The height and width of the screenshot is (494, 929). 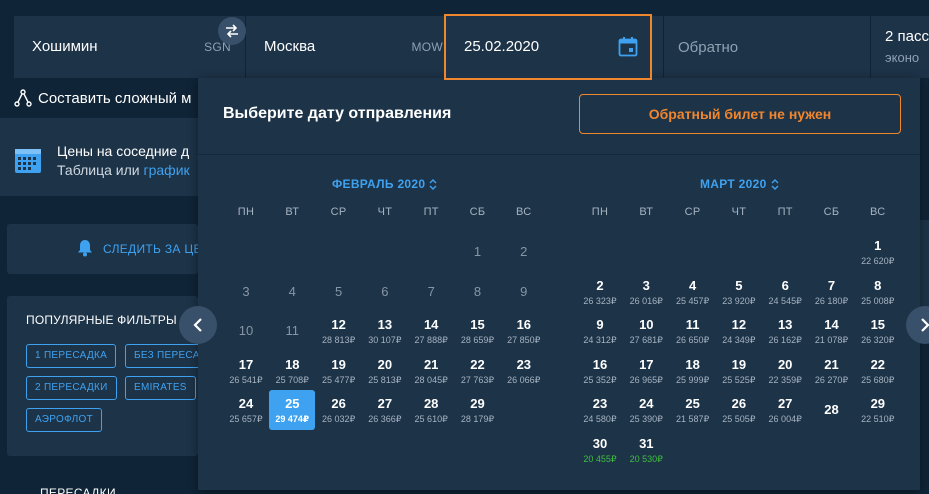 I want to click on calendar-day: 1 22 620₽, so click(x=878, y=252).